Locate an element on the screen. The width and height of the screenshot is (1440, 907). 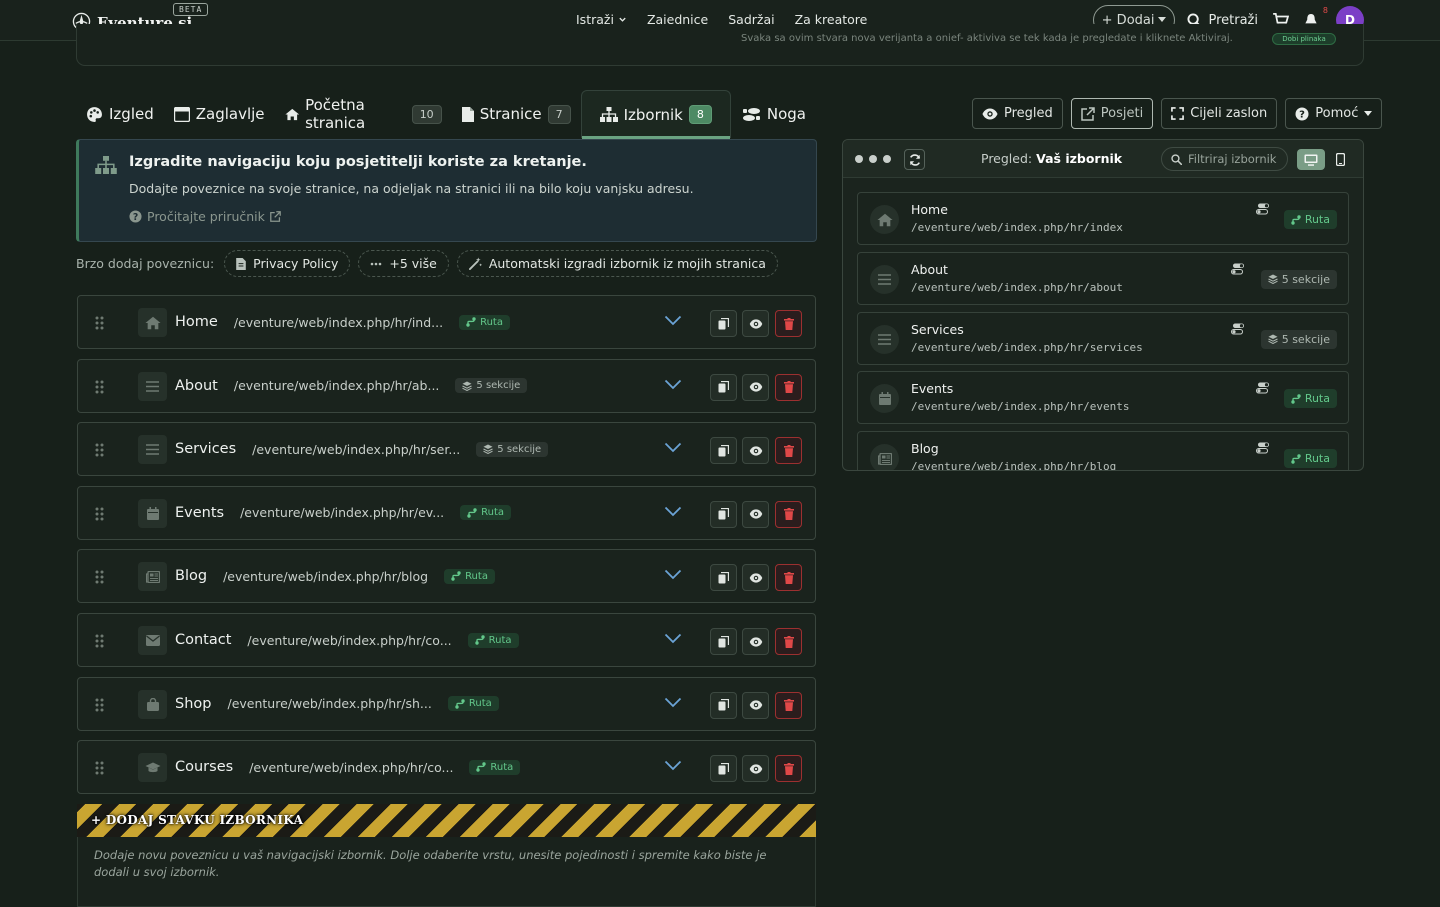
add-menu-item-button: + DODAJ STAVKU IZBORNIKA is located at coordinates (446, 820).